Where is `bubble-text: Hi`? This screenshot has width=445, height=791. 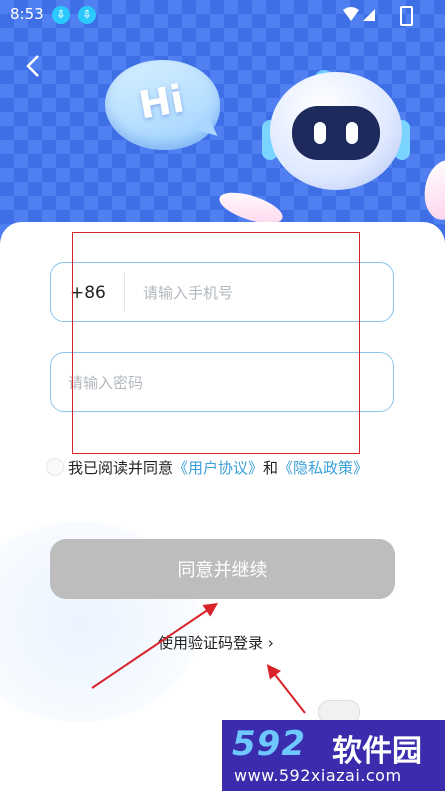 bubble-text: Hi is located at coordinates (161, 102).